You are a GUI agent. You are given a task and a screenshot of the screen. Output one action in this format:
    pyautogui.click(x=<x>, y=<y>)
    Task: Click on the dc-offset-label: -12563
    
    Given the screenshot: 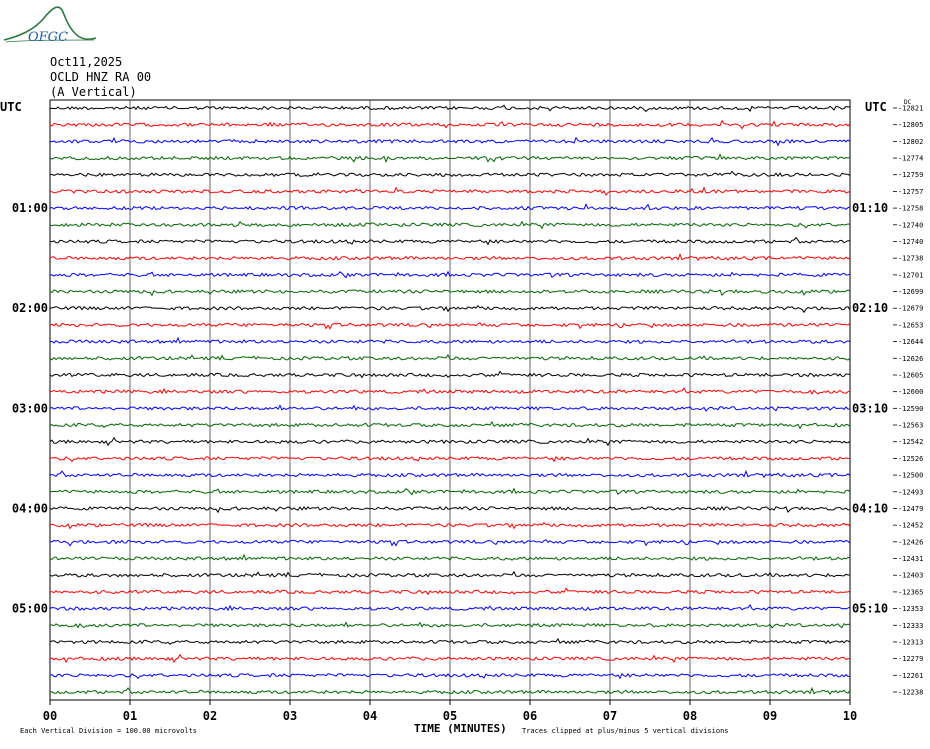 What is the action you would take?
    pyautogui.click(x=910, y=426)
    